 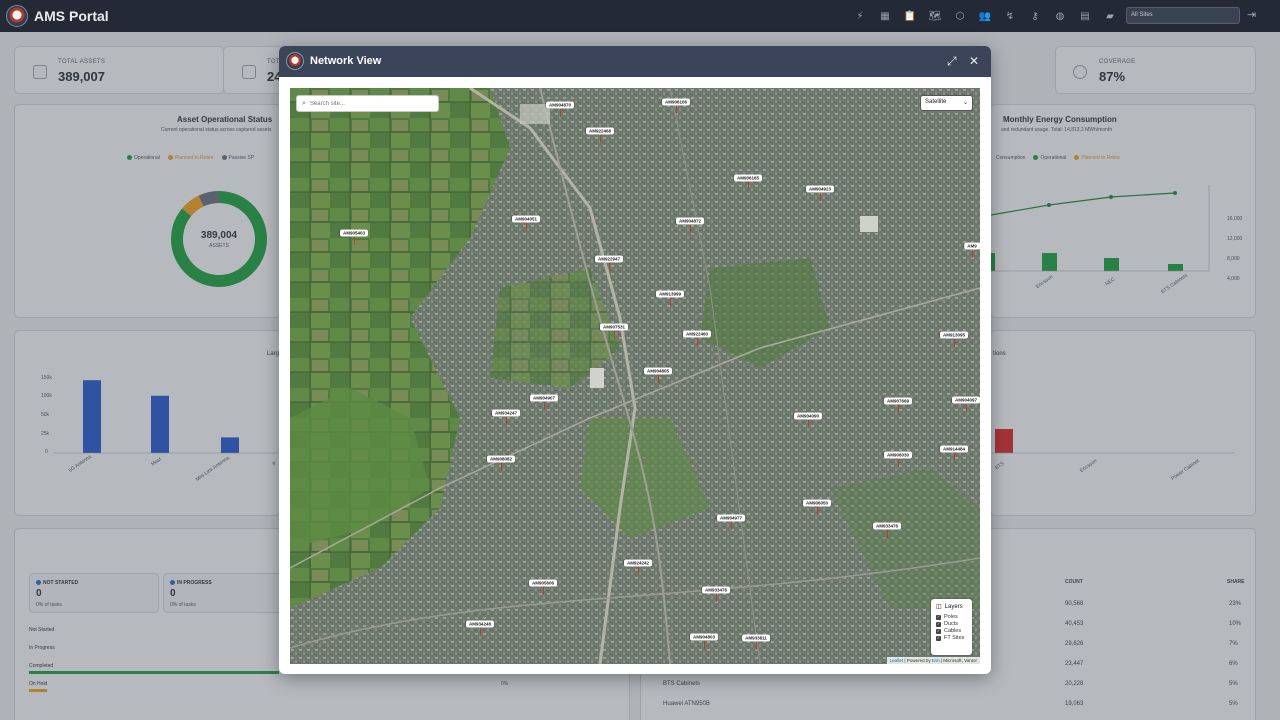 I want to click on logout-icon: ⇥, so click(x=1251, y=14).